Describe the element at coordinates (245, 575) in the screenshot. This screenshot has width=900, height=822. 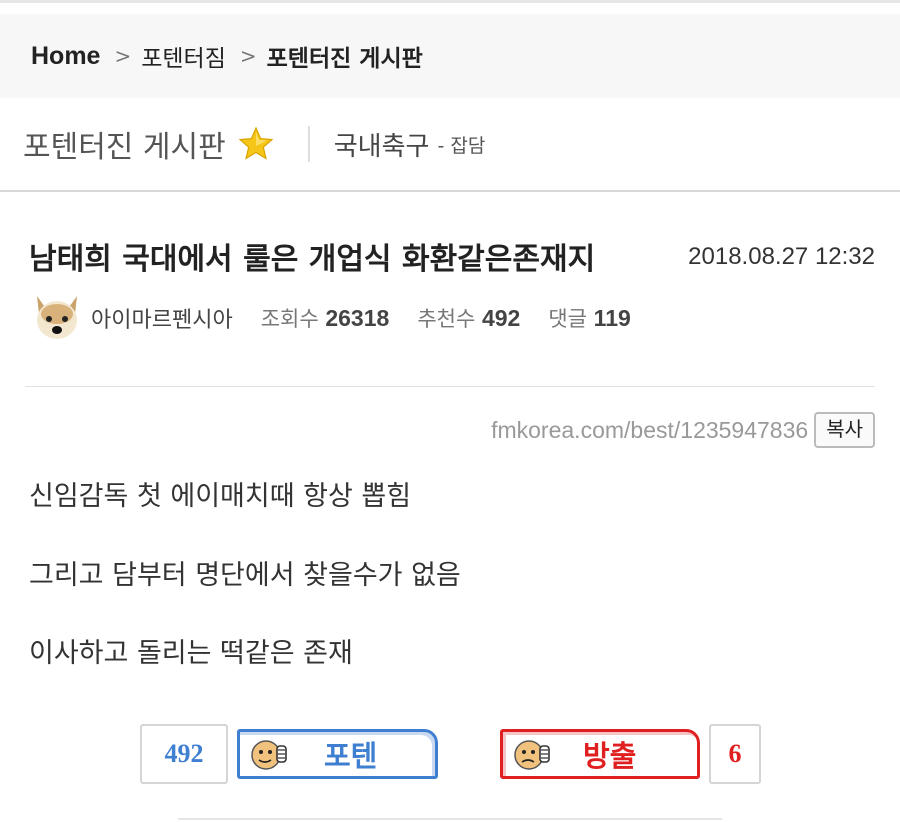
I see `body-line: 그리고 담부터 명단에서 찾을수가 없음` at that location.